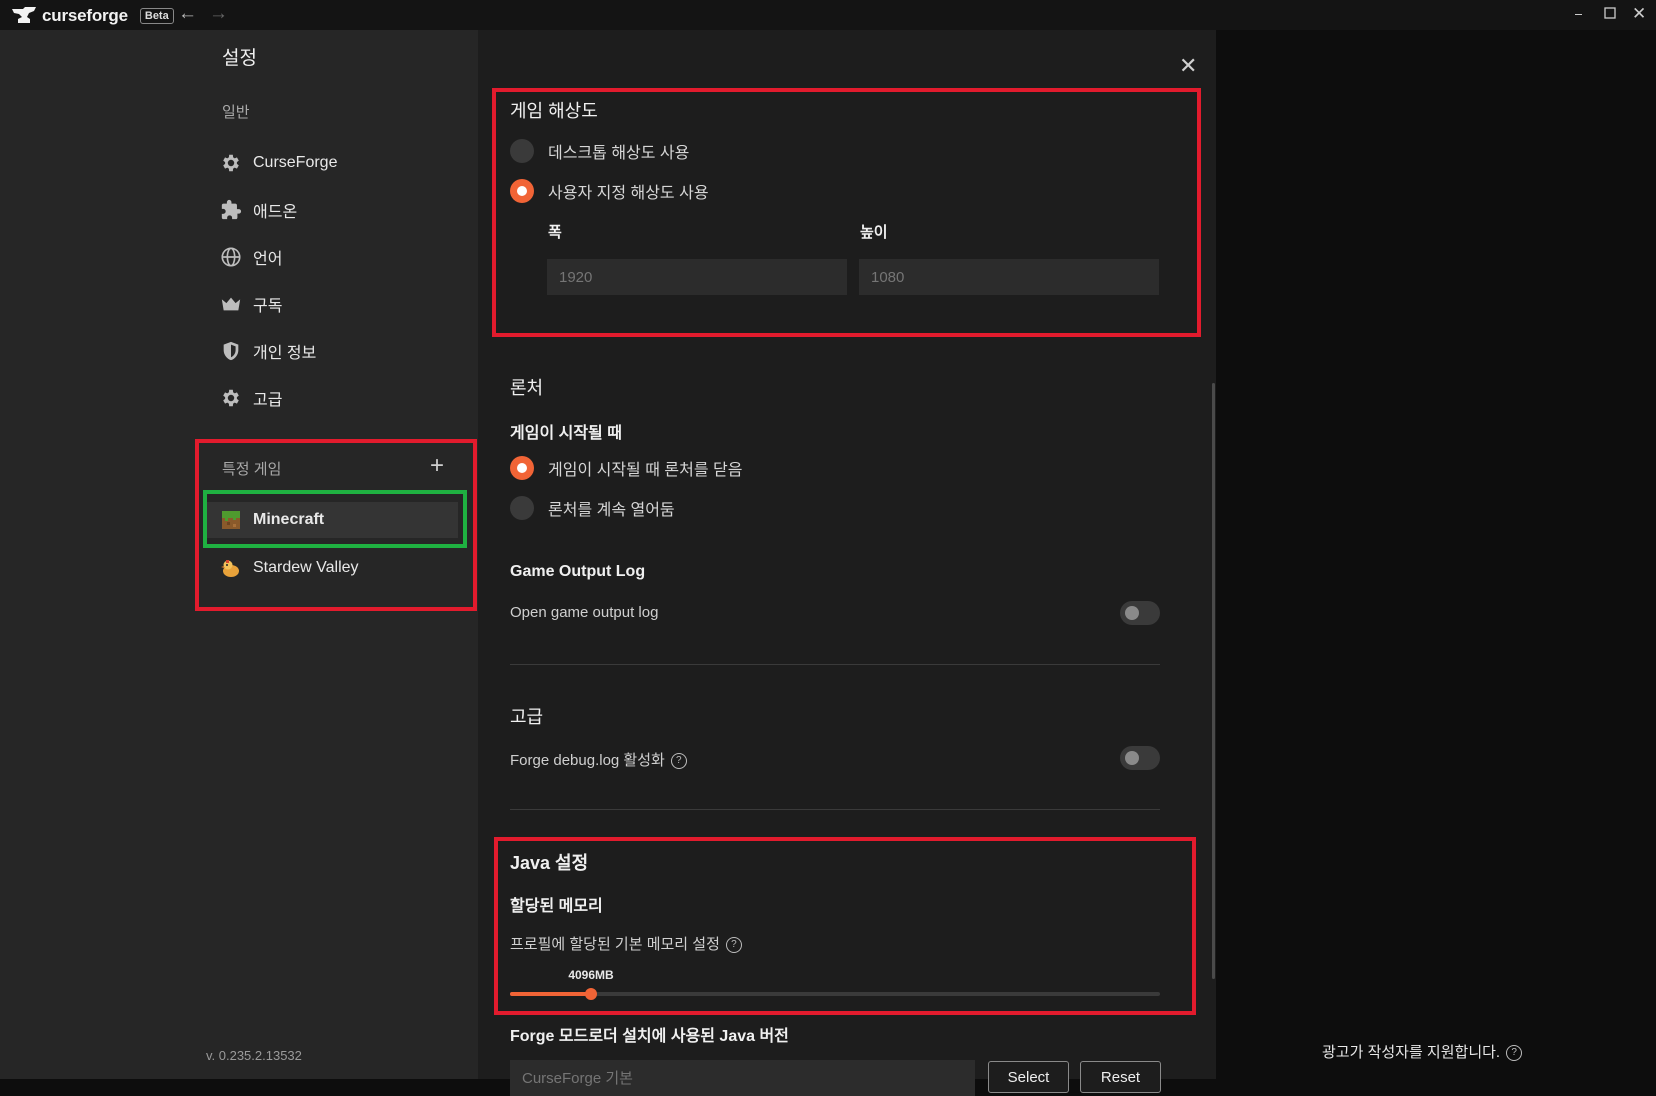 The image size is (1656, 1096). I want to click on launcher-title: 론처, so click(527, 388).